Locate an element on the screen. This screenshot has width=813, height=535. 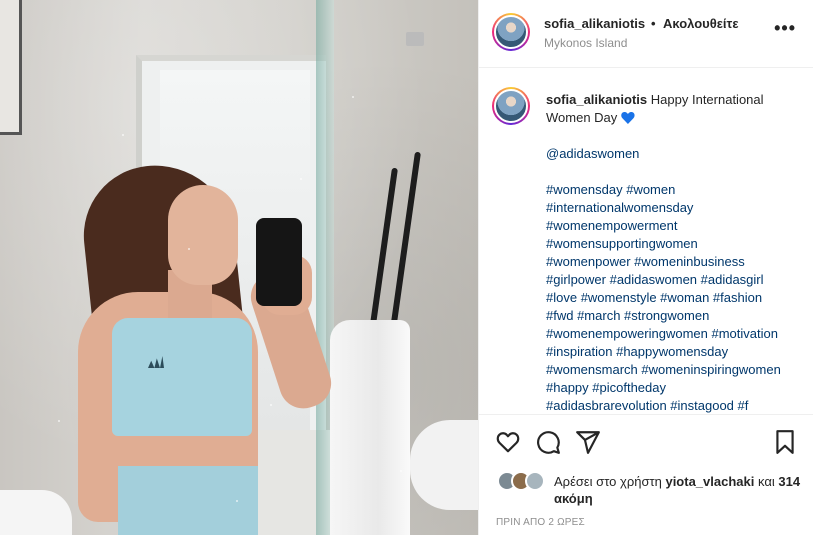
avatar is located at coordinates (535, 481).